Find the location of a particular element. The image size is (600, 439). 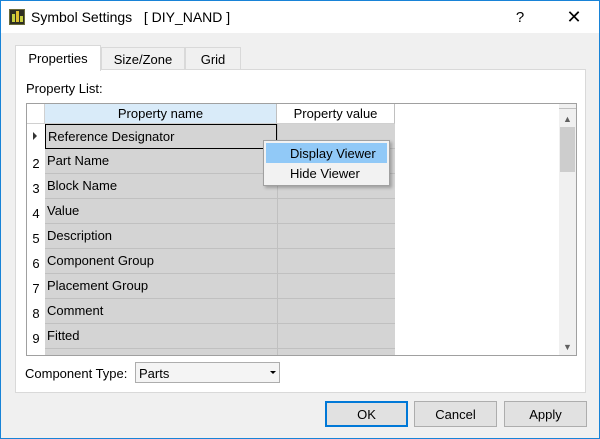

table-row: 8 Comment is located at coordinates (211, 311).